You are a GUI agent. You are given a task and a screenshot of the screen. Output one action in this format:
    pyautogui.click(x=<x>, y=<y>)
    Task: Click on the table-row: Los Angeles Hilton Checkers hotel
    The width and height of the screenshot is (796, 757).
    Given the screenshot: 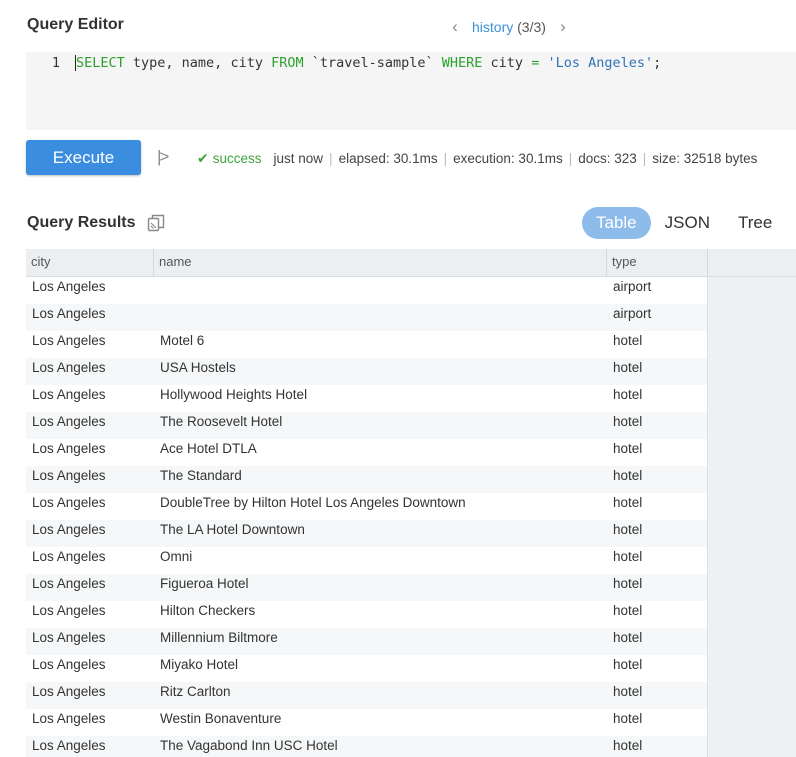 What is the action you would take?
    pyautogui.click(x=366, y=614)
    